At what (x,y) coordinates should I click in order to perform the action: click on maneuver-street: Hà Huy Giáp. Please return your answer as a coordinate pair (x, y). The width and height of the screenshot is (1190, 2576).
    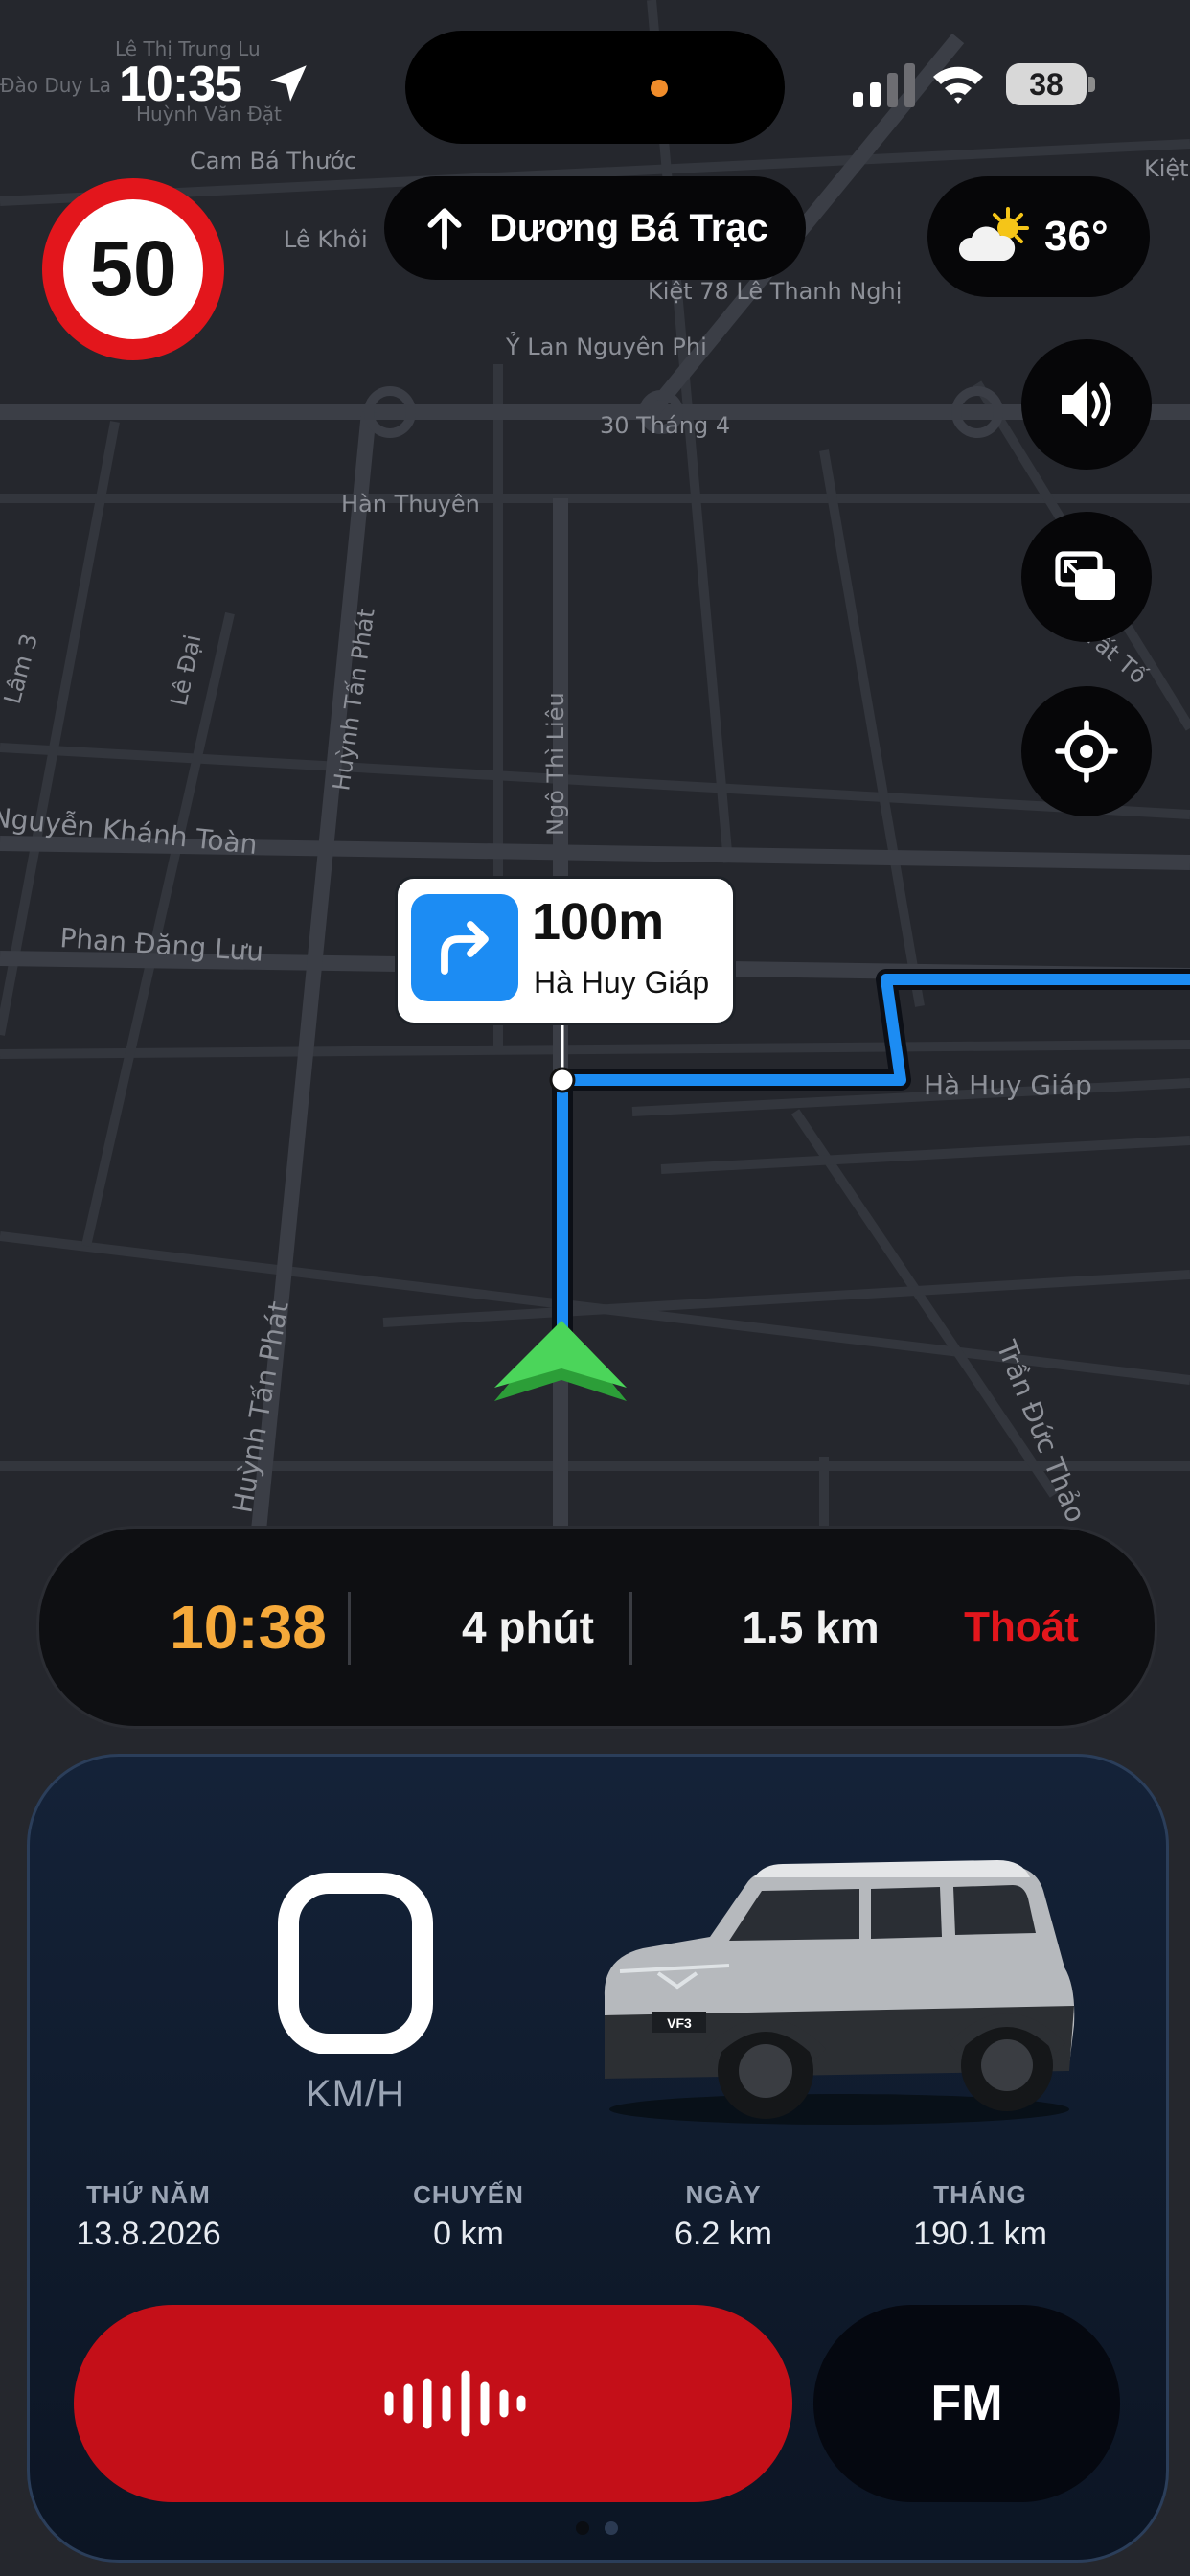
    Looking at the image, I should click on (622, 982).